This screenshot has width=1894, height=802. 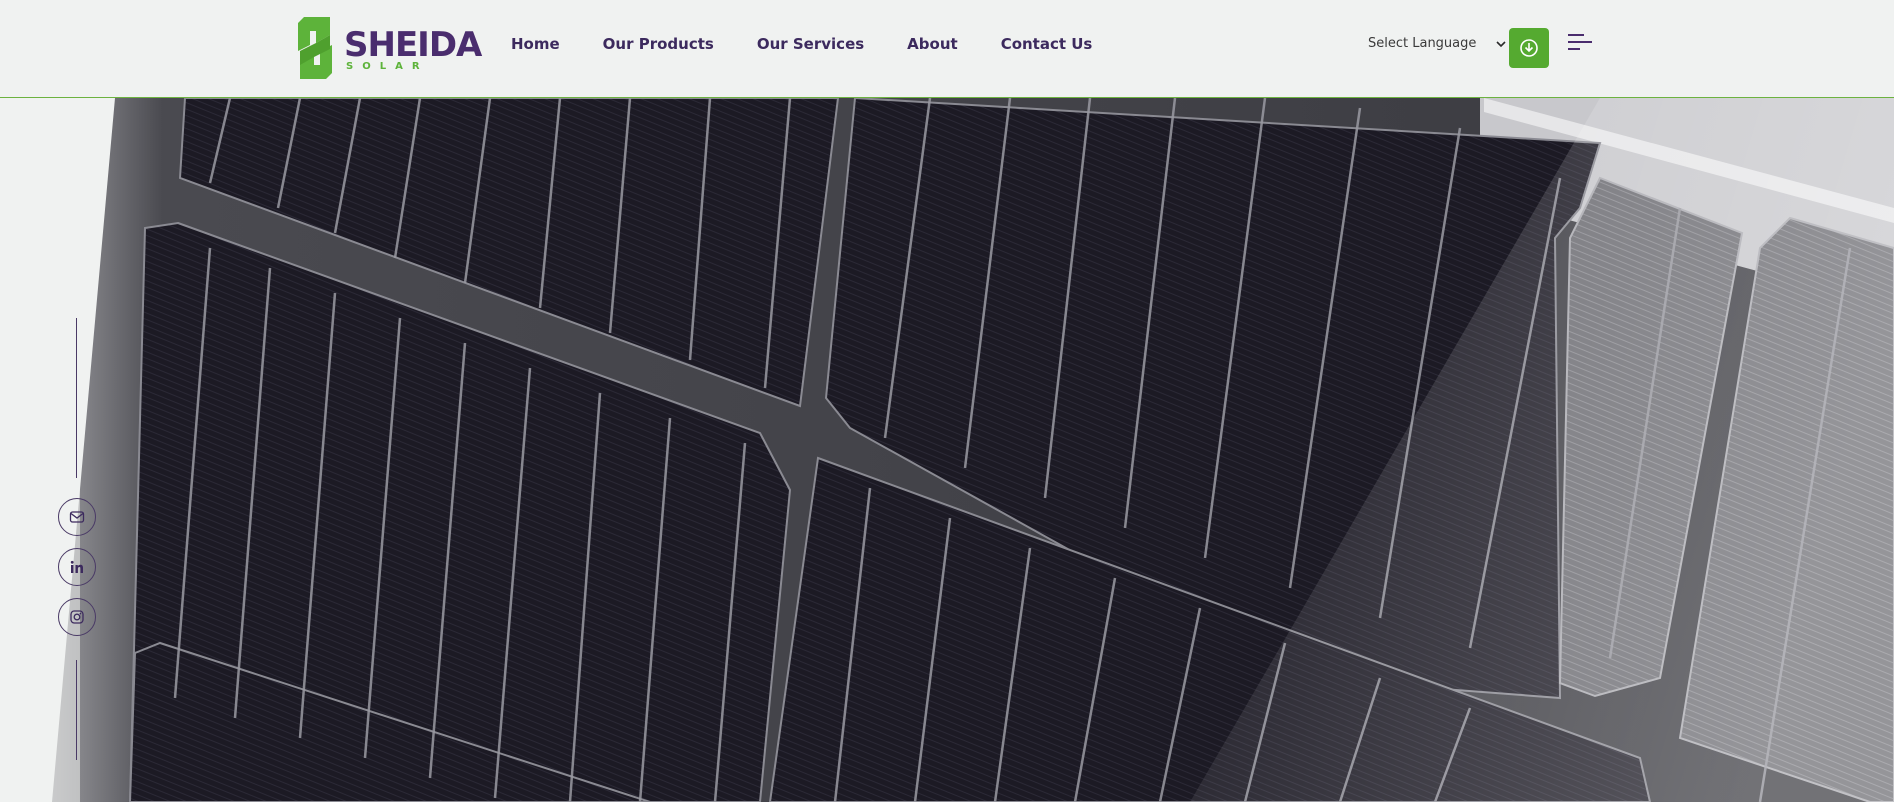 What do you see at coordinates (1422, 43) in the screenshot?
I see `language-select-label: Select Language` at bounding box center [1422, 43].